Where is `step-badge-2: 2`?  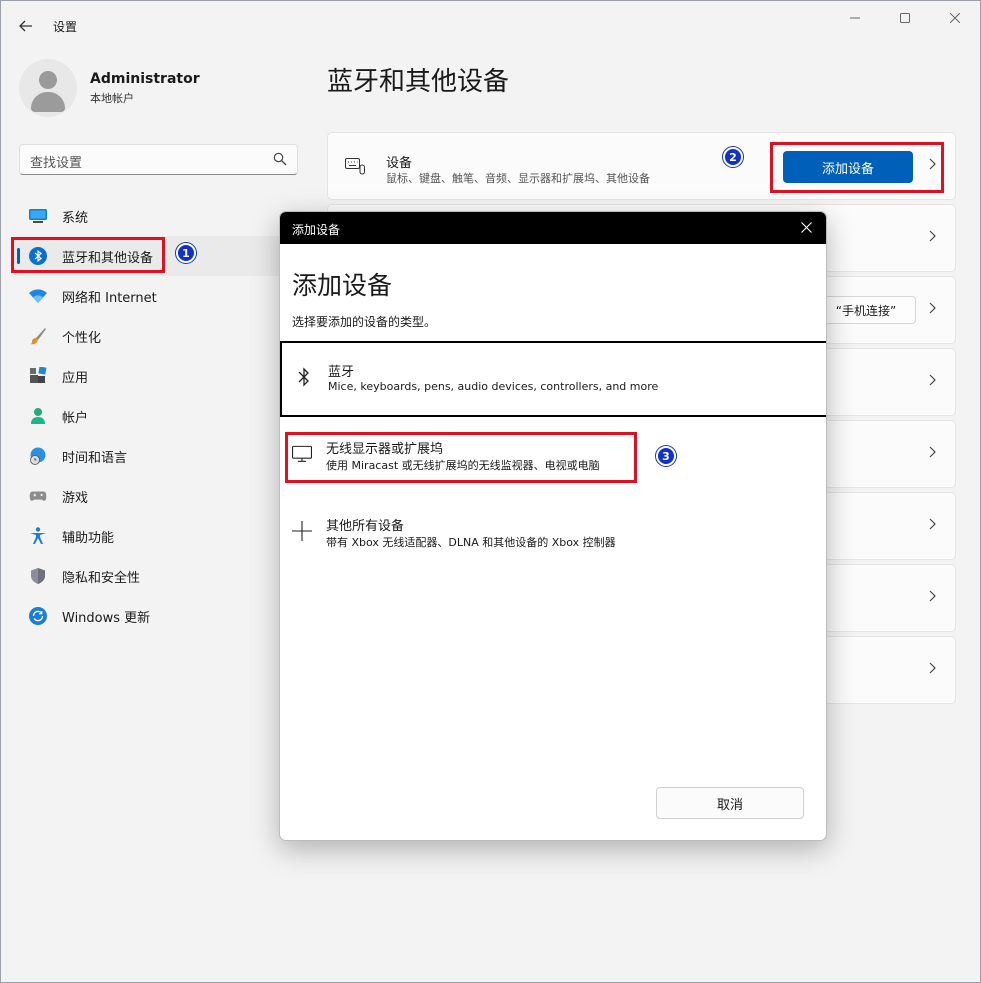 step-badge-2: 2 is located at coordinates (733, 157).